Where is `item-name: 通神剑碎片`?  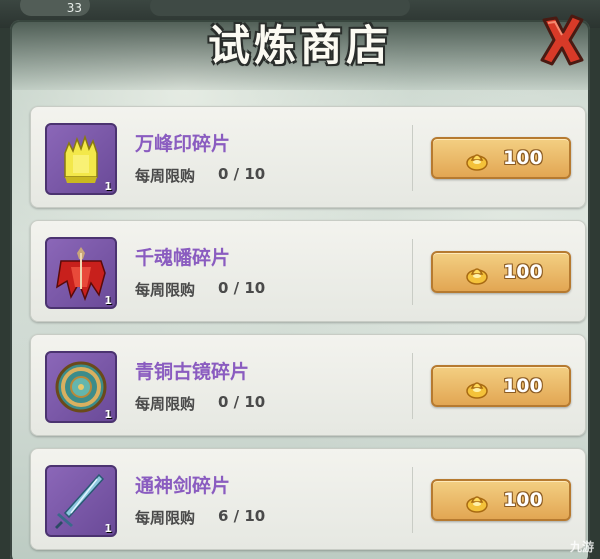
item-name: 通神剑碎片 is located at coordinates (183, 486).